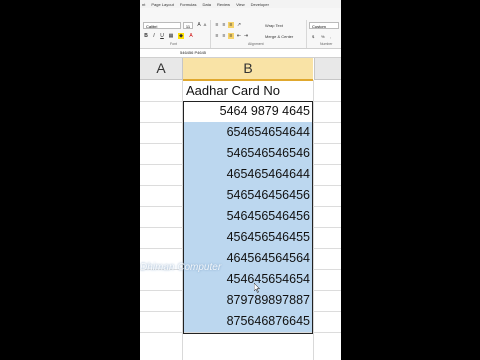  I want to click on group-label-font: Font, so click(174, 44).